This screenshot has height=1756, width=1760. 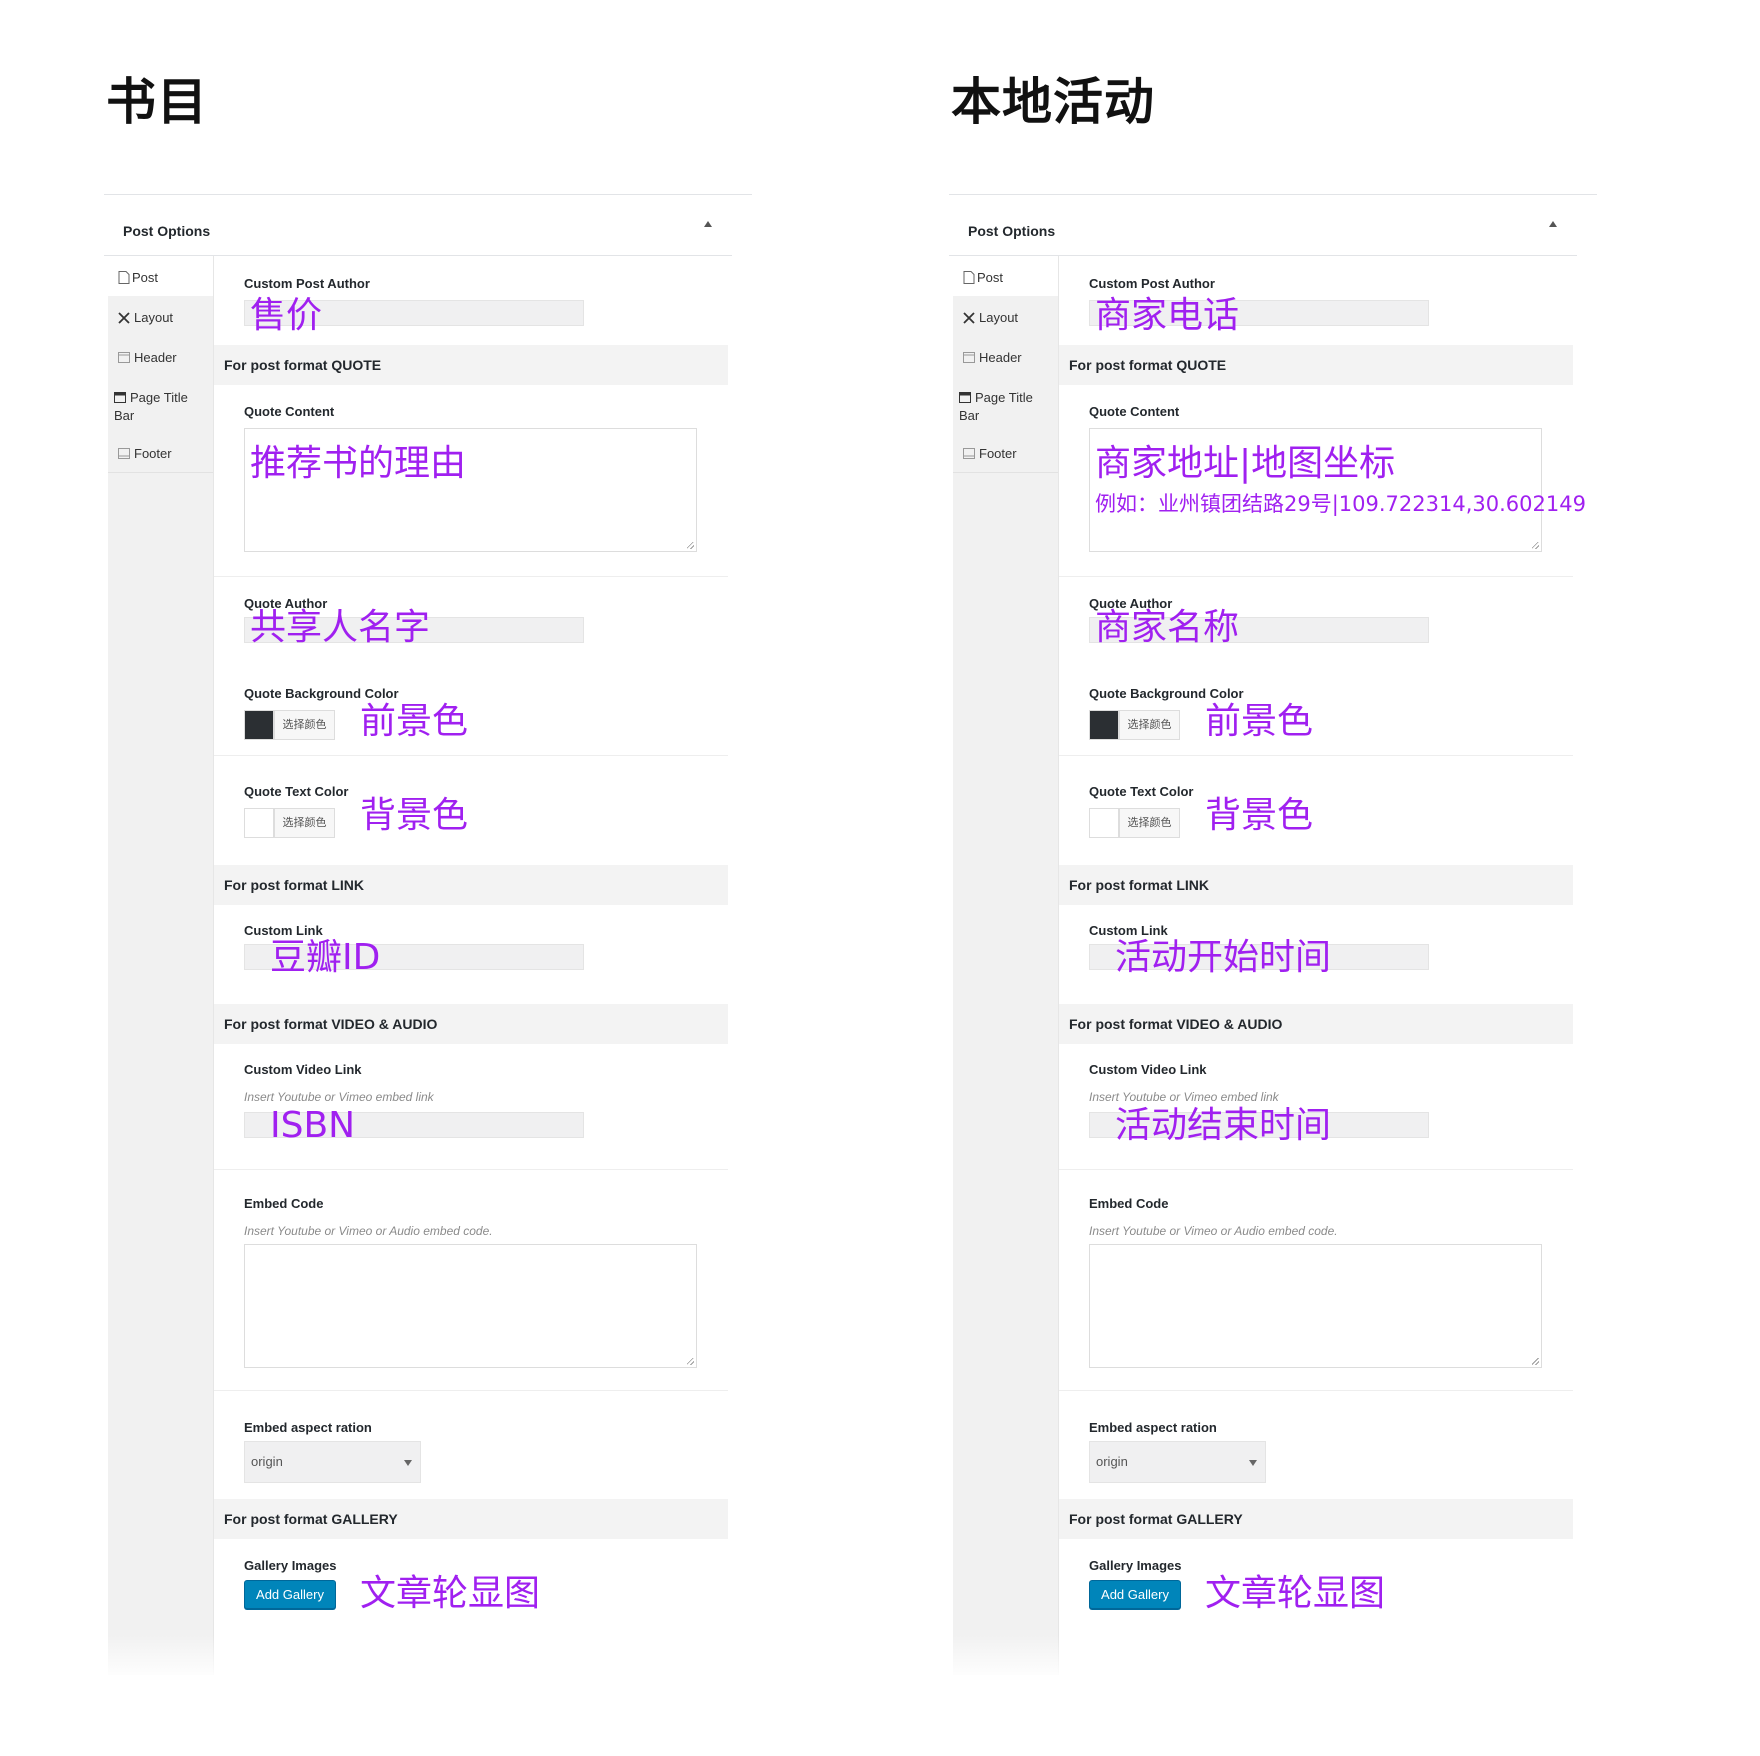 What do you see at coordinates (969, 415) in the screenshot?
I see `sidebar-item-label-cont: Bar` at bounding box center [969, 415].